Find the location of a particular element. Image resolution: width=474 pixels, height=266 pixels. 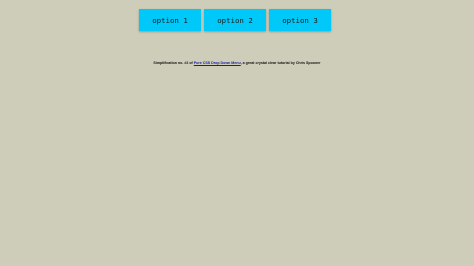

menu-option-1: option 1 is located at coordinates (170, 20).